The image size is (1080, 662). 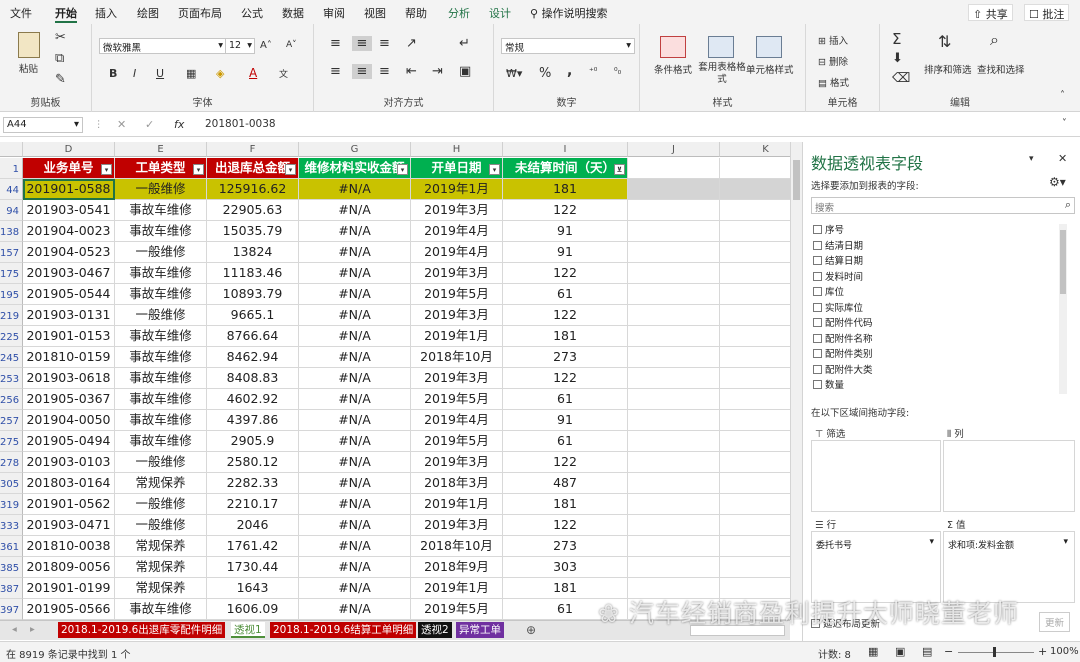 What do you see at coordinates (838, 276) in the screenshot?
I see `pivot-field-item: 发料时间` at bounding box center [838, 276].